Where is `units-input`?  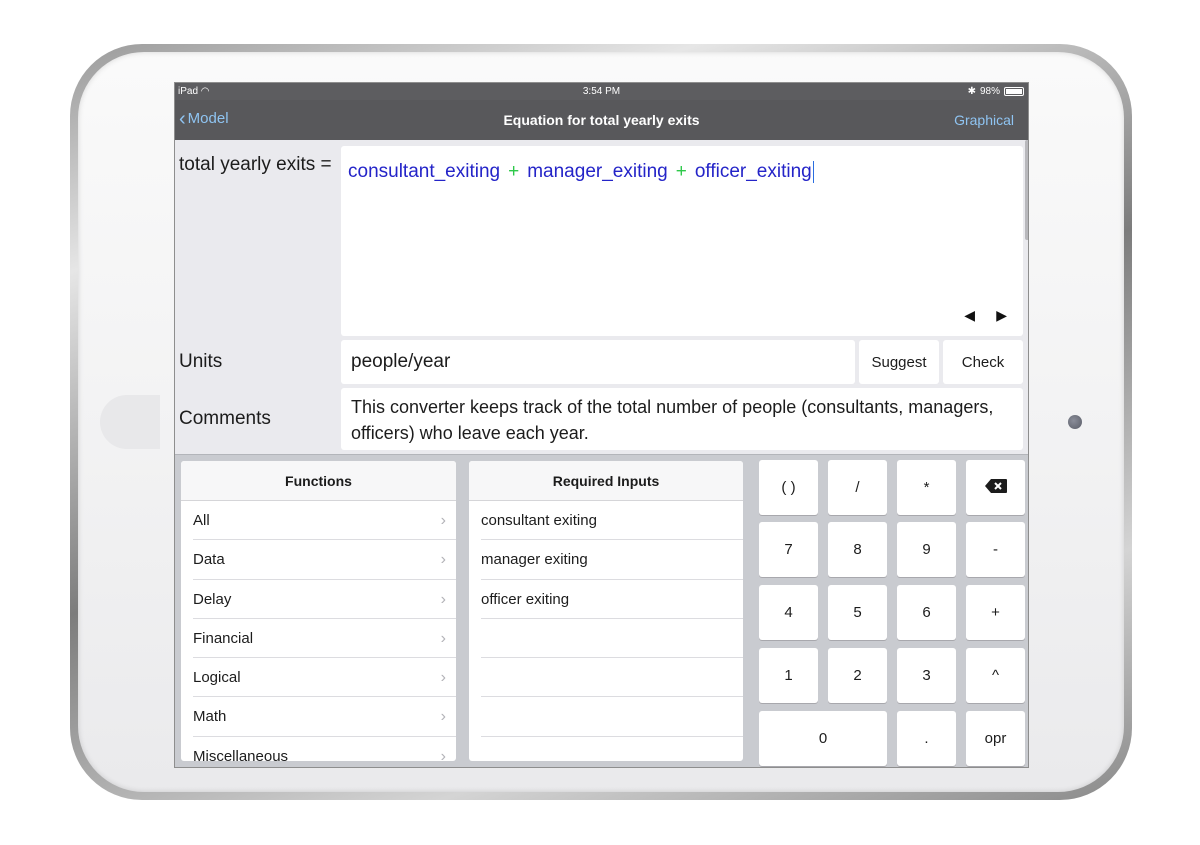
units-input is located at coordinates (598, 362).